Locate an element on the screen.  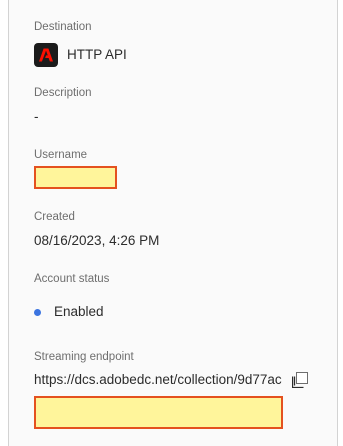
destination-field: Destination HTTP API is located at coordinates (181, 43).